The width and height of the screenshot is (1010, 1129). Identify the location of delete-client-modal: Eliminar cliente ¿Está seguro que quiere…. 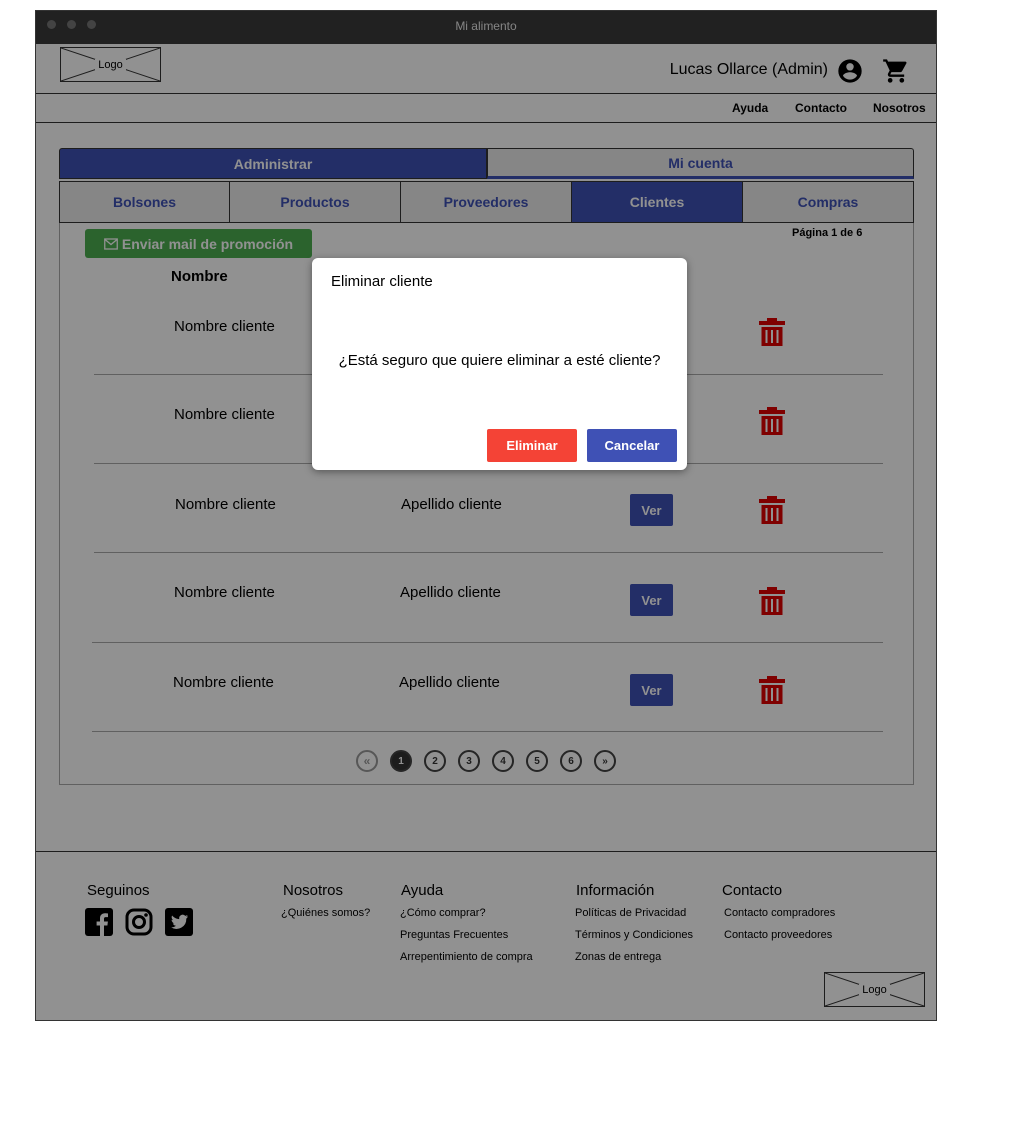
(499, 364).